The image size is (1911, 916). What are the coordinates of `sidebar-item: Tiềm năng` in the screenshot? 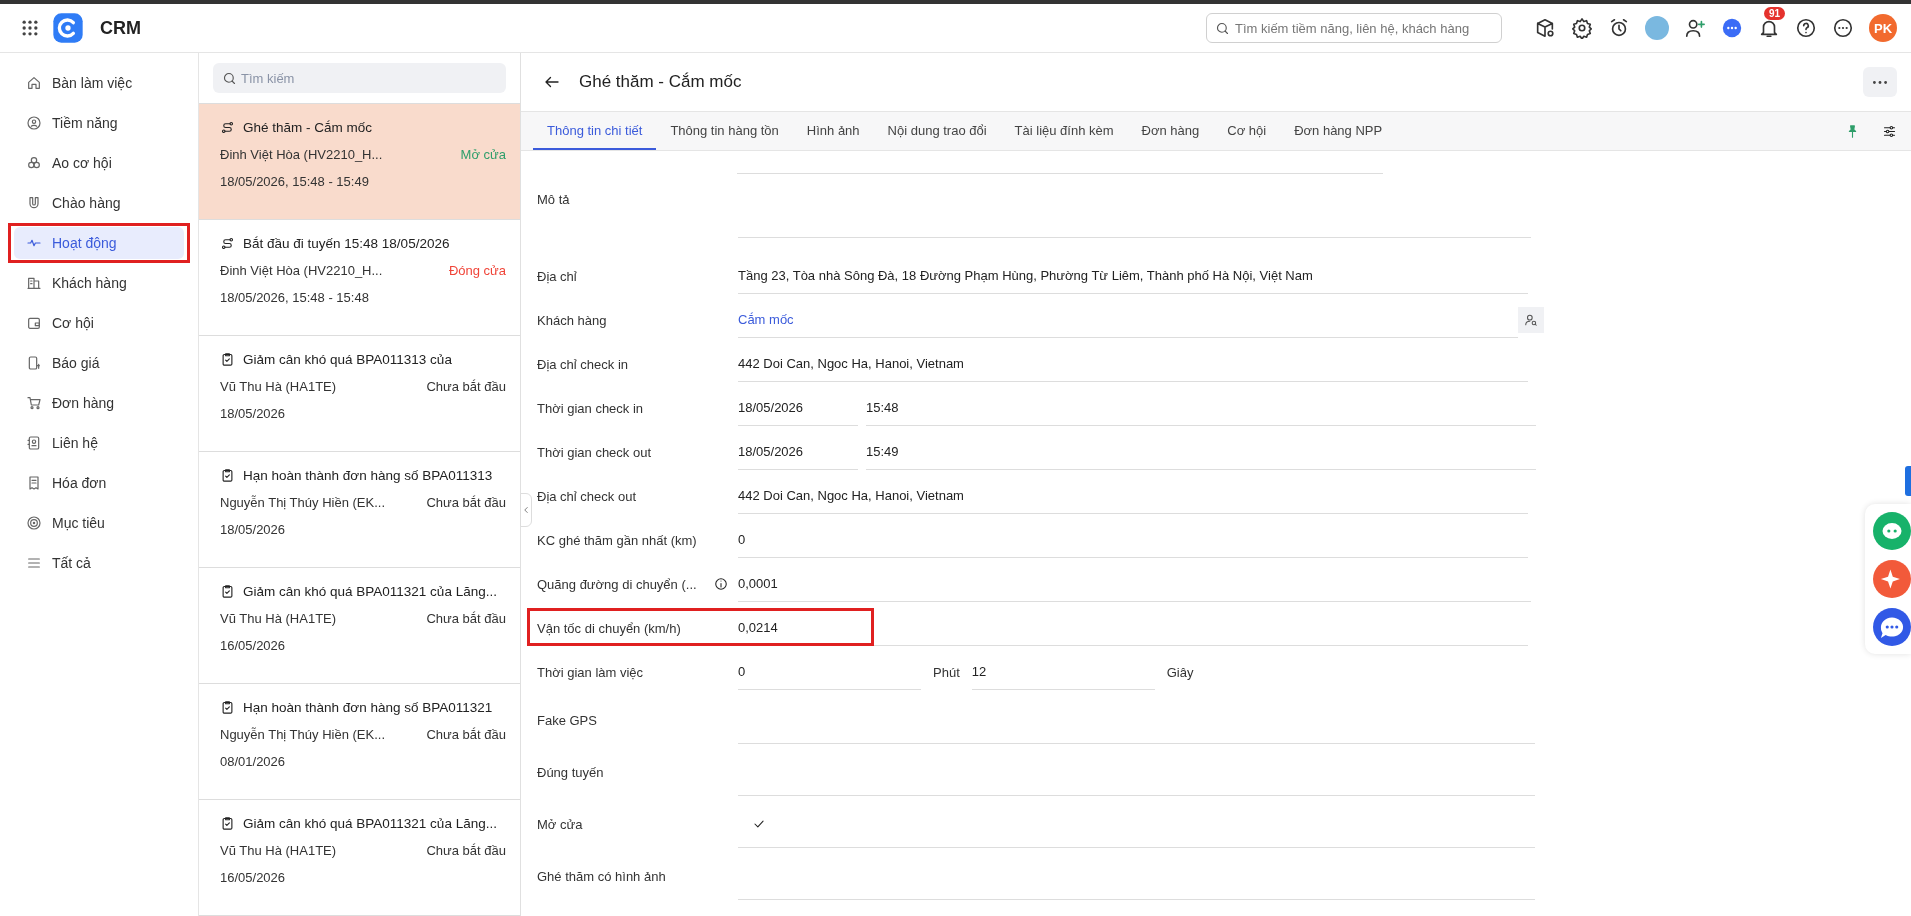 It's located at (99, 123).